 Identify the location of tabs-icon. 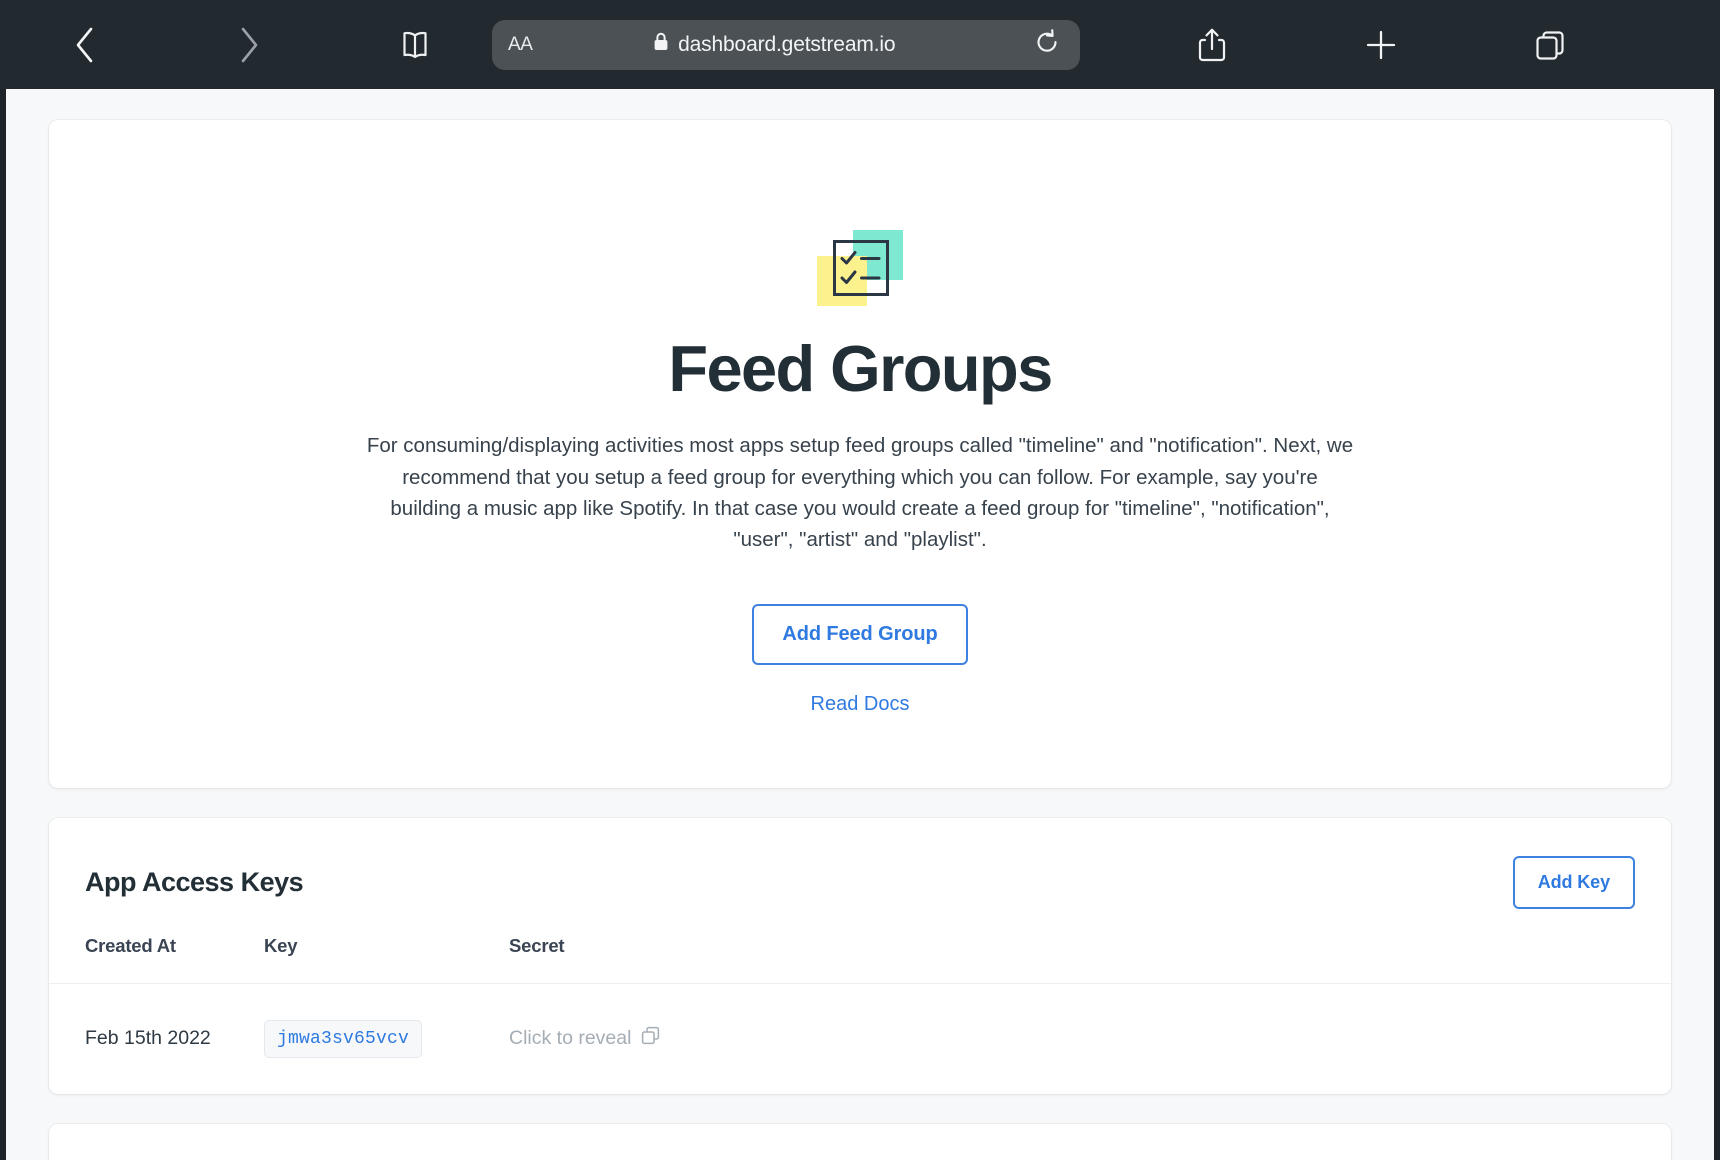
(1550, 45).